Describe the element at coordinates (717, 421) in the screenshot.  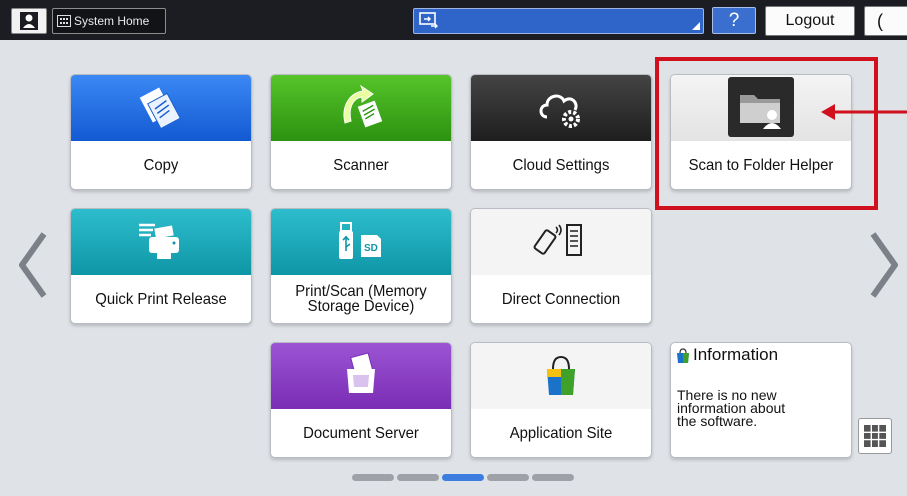
I see `information-message-line3: the software.` at that location.